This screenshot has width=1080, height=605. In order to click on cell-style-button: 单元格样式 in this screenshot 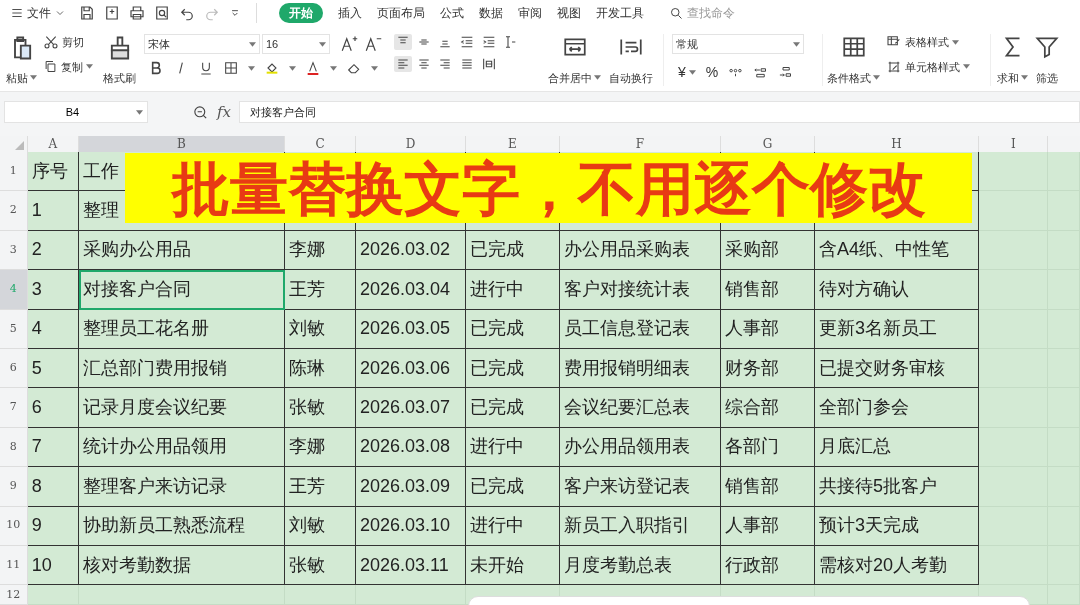, I will do `click(935, 66)`.